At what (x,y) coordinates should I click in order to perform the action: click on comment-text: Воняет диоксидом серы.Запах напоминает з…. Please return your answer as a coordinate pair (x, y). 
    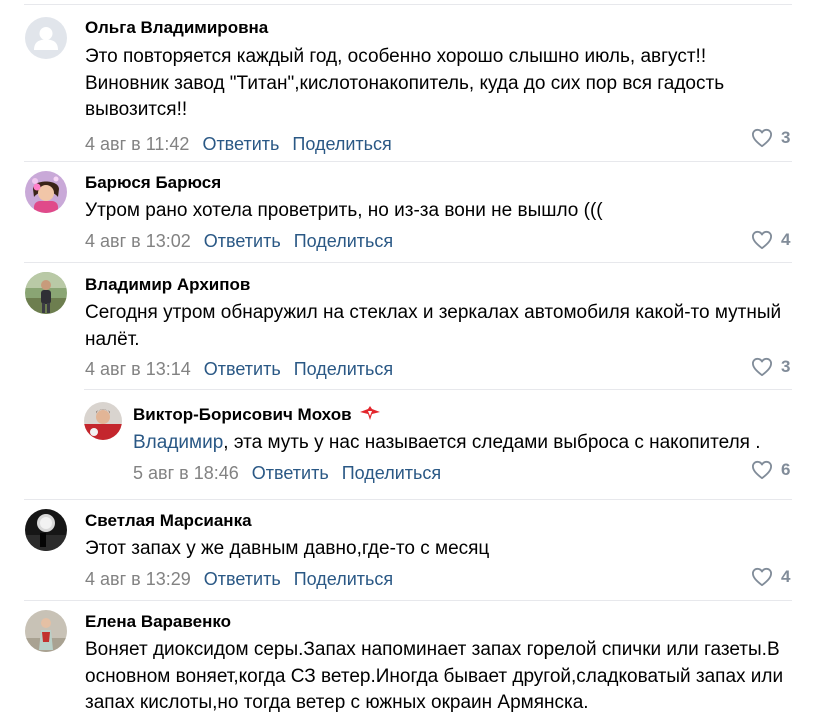
    Looking at the image, I should click on (434, 676).